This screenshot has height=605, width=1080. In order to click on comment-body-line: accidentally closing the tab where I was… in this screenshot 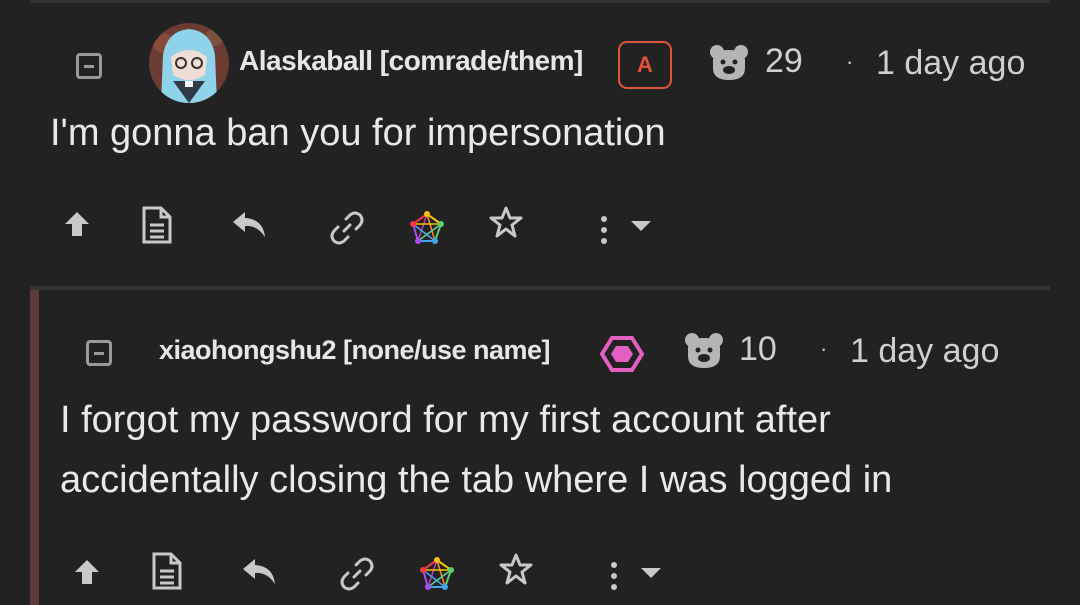, I will do `click(476, 480)`.